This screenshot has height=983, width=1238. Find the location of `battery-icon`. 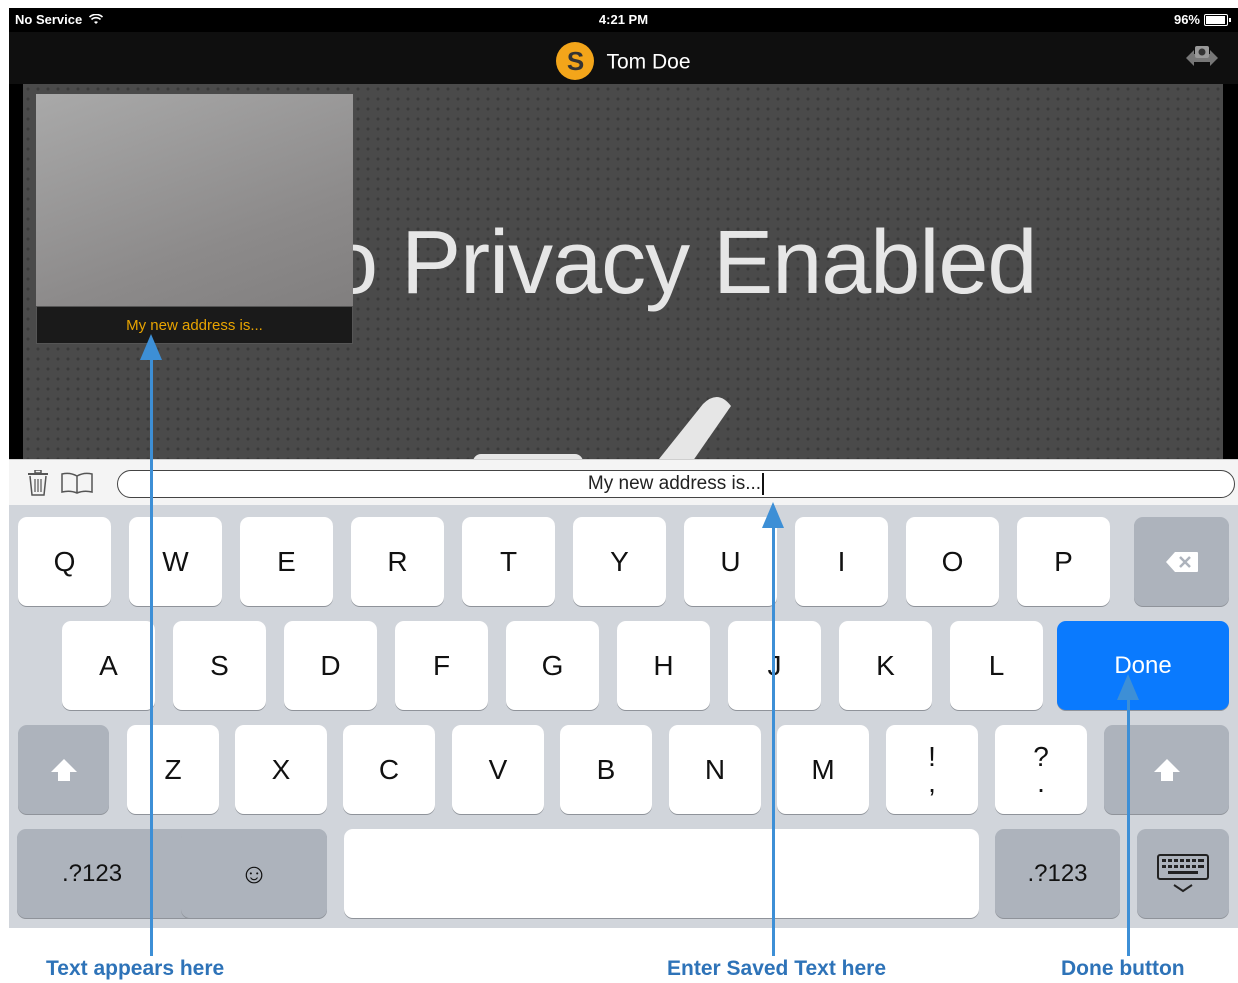

battery-icon is located at coordinates (1217, 19).